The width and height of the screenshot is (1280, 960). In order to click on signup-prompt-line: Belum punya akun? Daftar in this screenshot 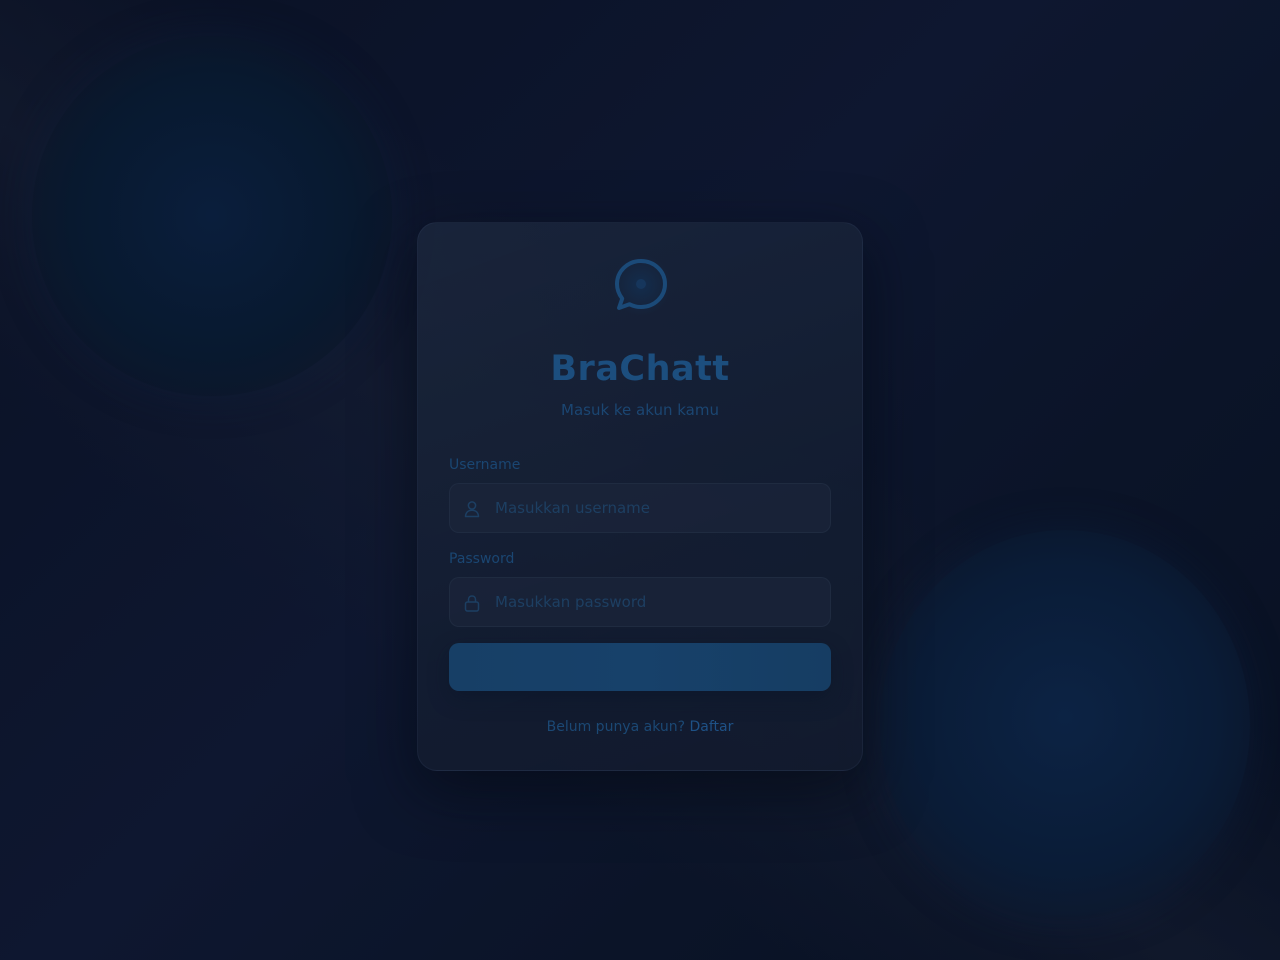, I will do `click(640, 727)`.